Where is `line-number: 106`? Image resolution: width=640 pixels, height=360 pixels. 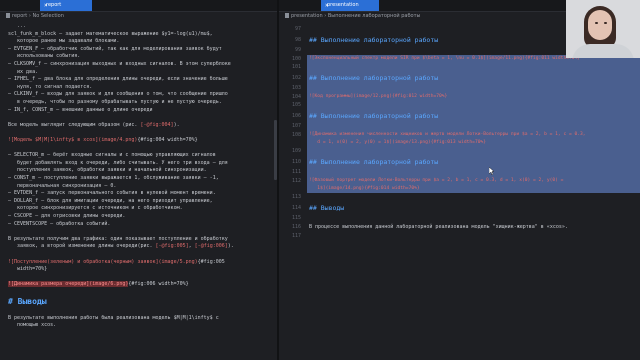
line-number: 106 is located at coordinates (296, 116).